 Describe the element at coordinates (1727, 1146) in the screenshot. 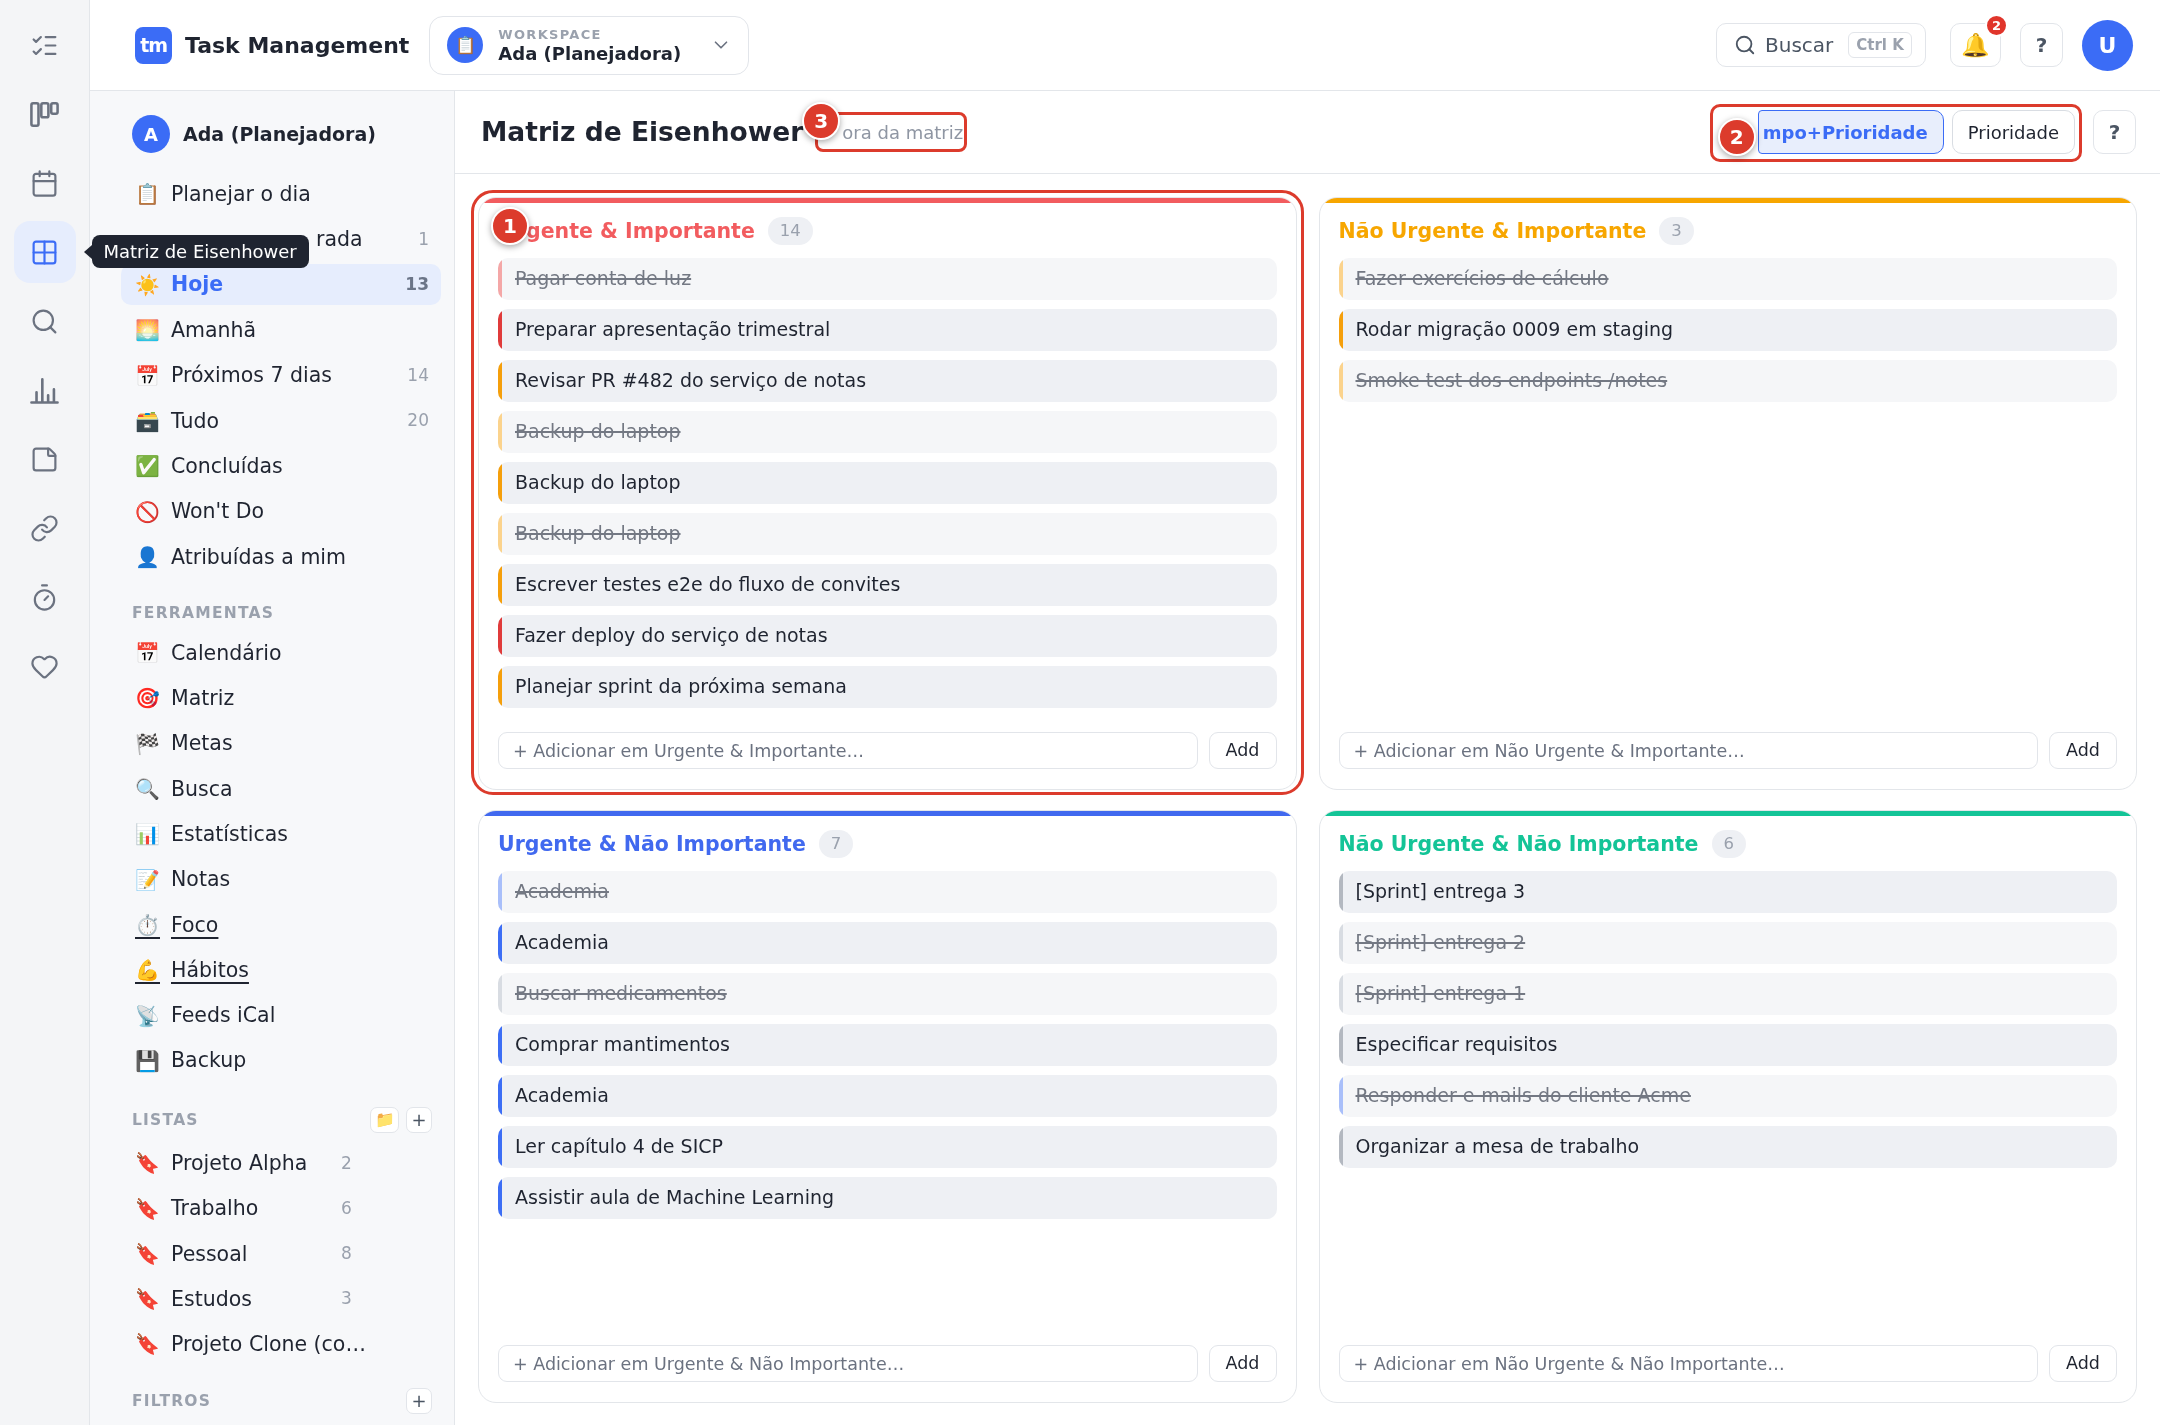

I see `task-card: Organizar a mesa de trabalho` at that location.